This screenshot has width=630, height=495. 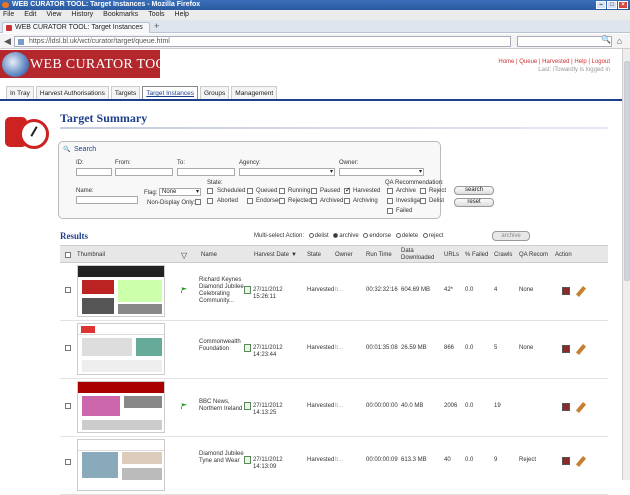 I want to click on menu-help: Help, so click(x=182, y=15).